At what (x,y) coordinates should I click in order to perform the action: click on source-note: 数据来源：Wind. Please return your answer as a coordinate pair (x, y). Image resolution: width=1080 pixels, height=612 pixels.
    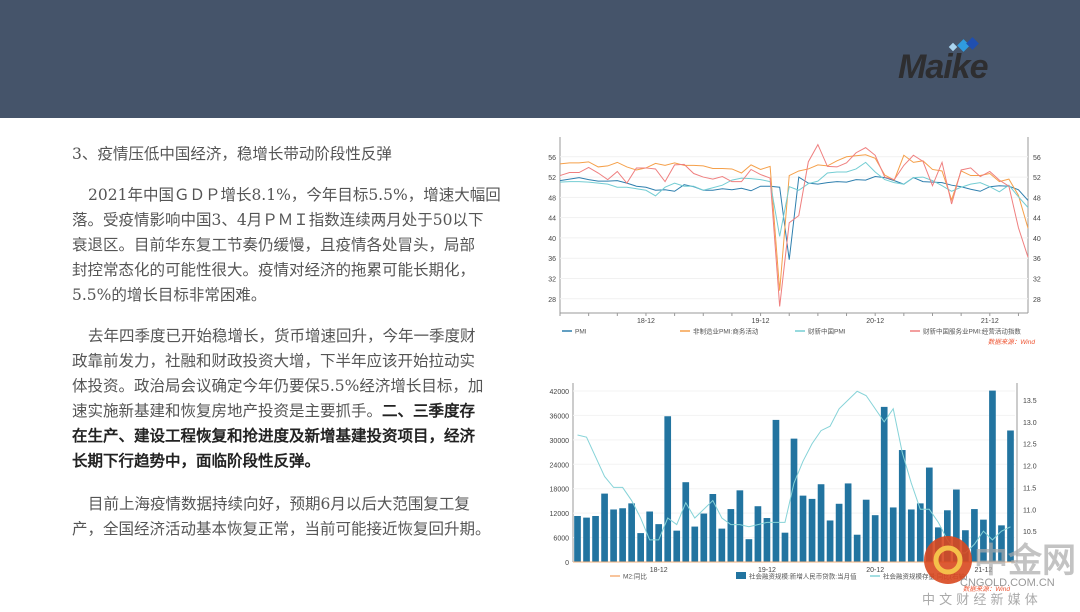
    Looking at the image, I should click on (1012, 342).